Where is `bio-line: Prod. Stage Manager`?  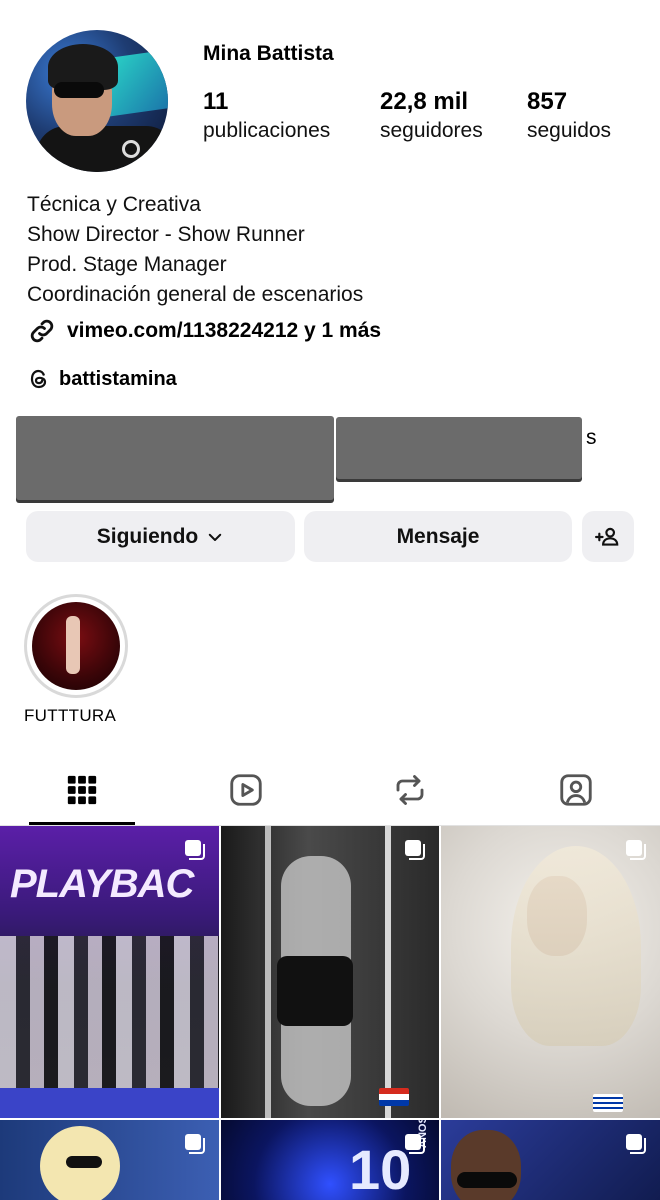 bio-line: Prod. Stage Manager is located at coordinates (127, 264).